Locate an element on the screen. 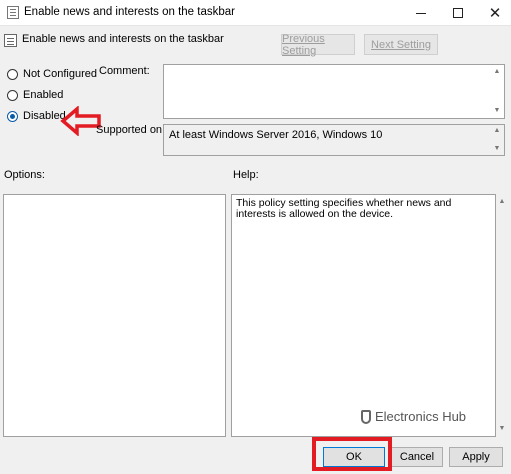 The width and height of the screenshot is (511, 474). watermark: Electronics Hub is located at coordinates (413, 416).